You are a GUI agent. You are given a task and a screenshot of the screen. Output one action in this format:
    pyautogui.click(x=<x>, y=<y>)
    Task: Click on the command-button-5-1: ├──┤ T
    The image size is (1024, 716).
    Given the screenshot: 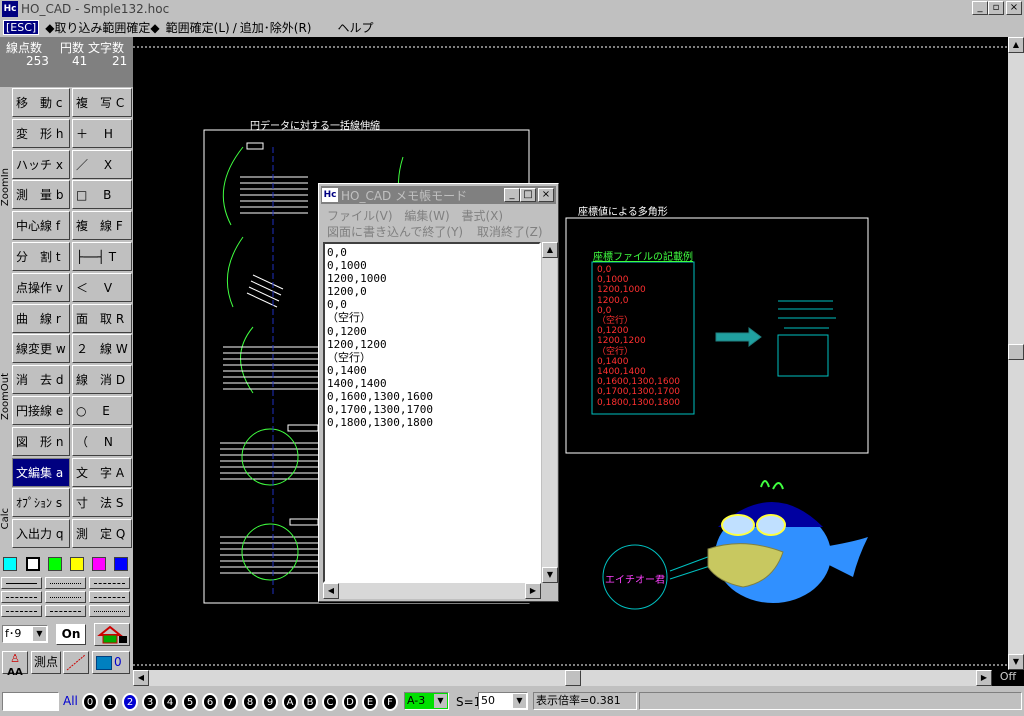 What is the action you would take?
    pyautogui.click(x=102, y=256)
    